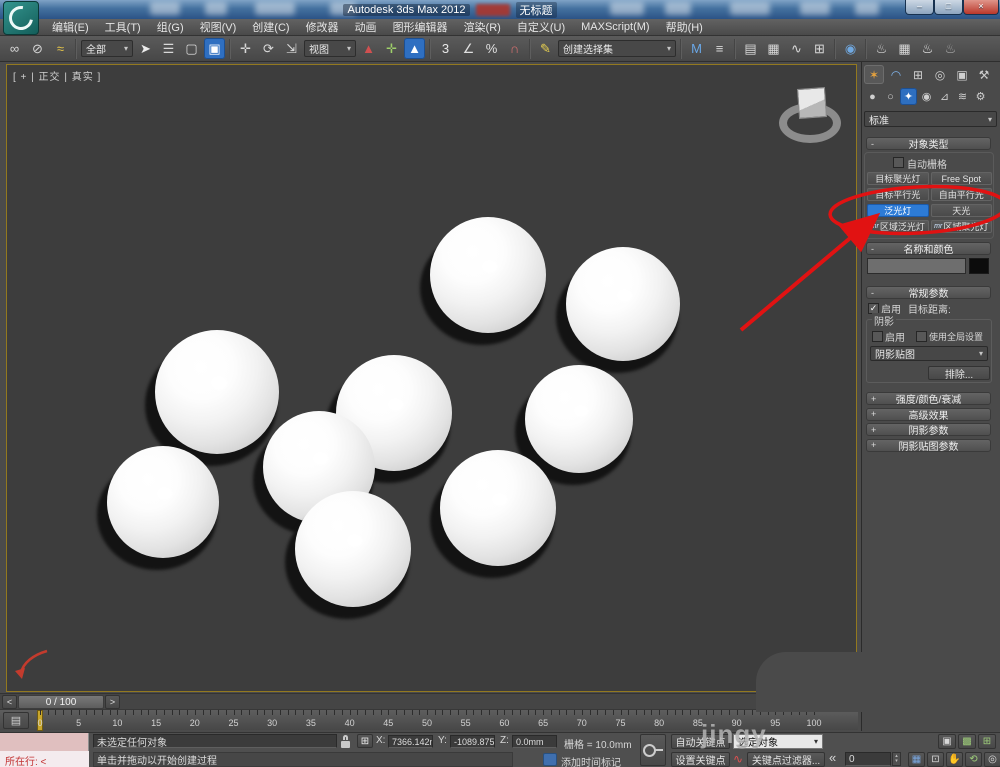 Image resolution: width=1000 pixels, height=767 pixels. Describe the element at coordinates (268, 48) in the screenshot. I see `select-and-rotate-icon: ⟳` at that location.